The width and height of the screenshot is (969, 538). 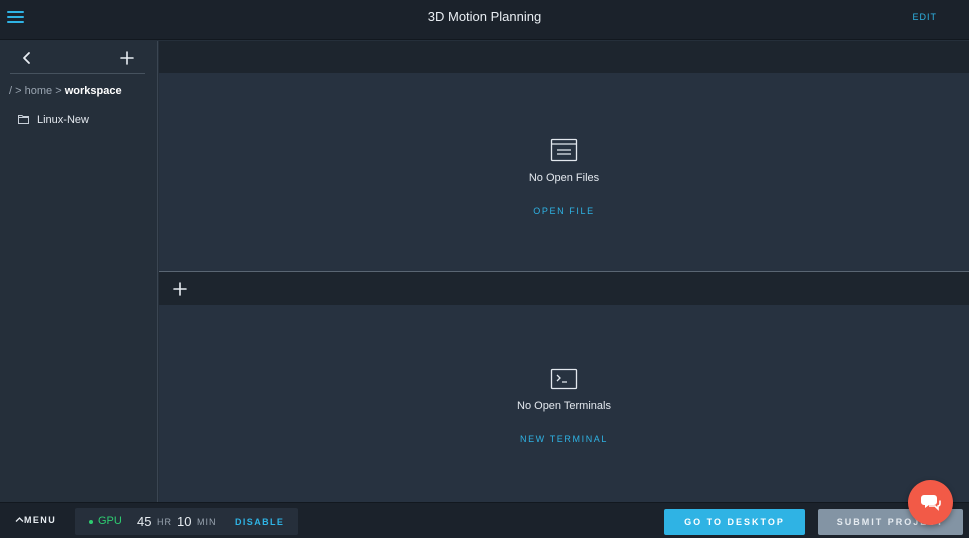 I want to click on top-bar: 3D Motion Planning EDIT, so click(x=484, y=20).